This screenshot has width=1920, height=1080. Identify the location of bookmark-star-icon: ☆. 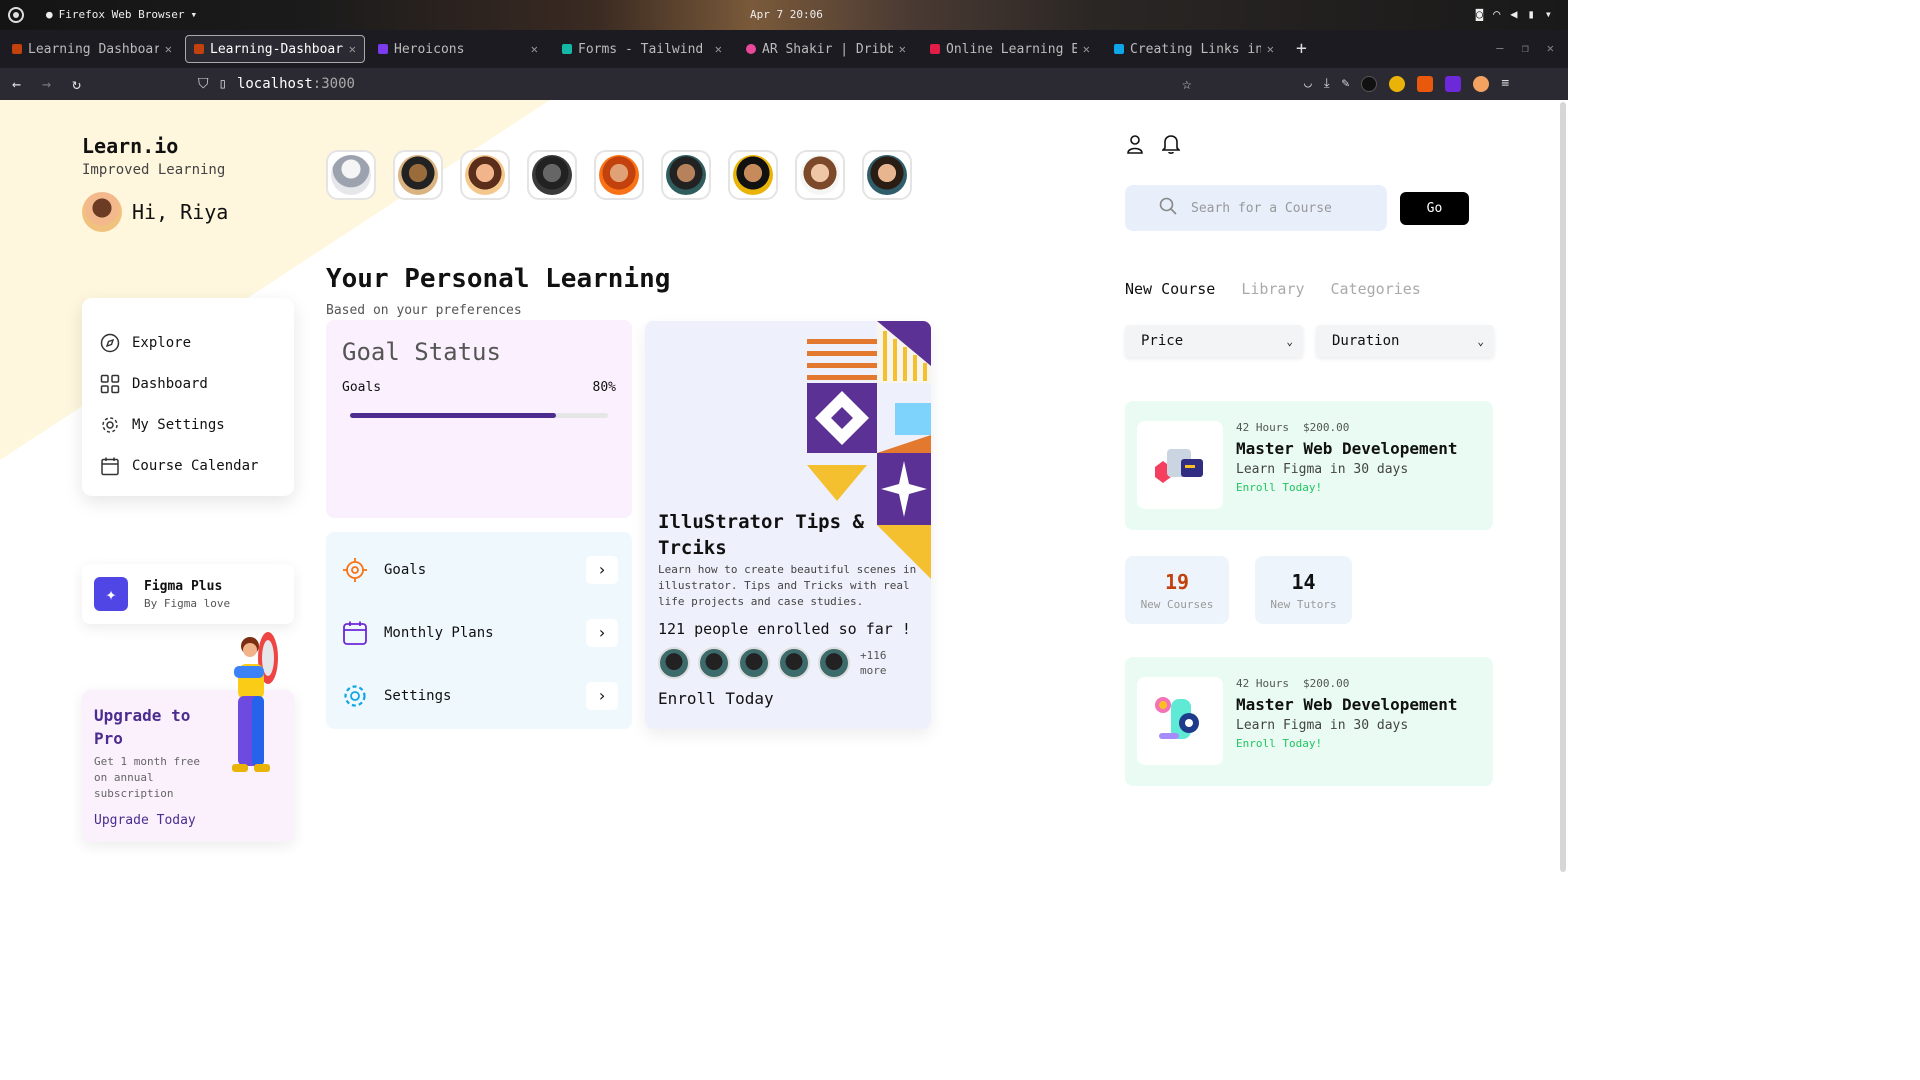
(1187, 83).